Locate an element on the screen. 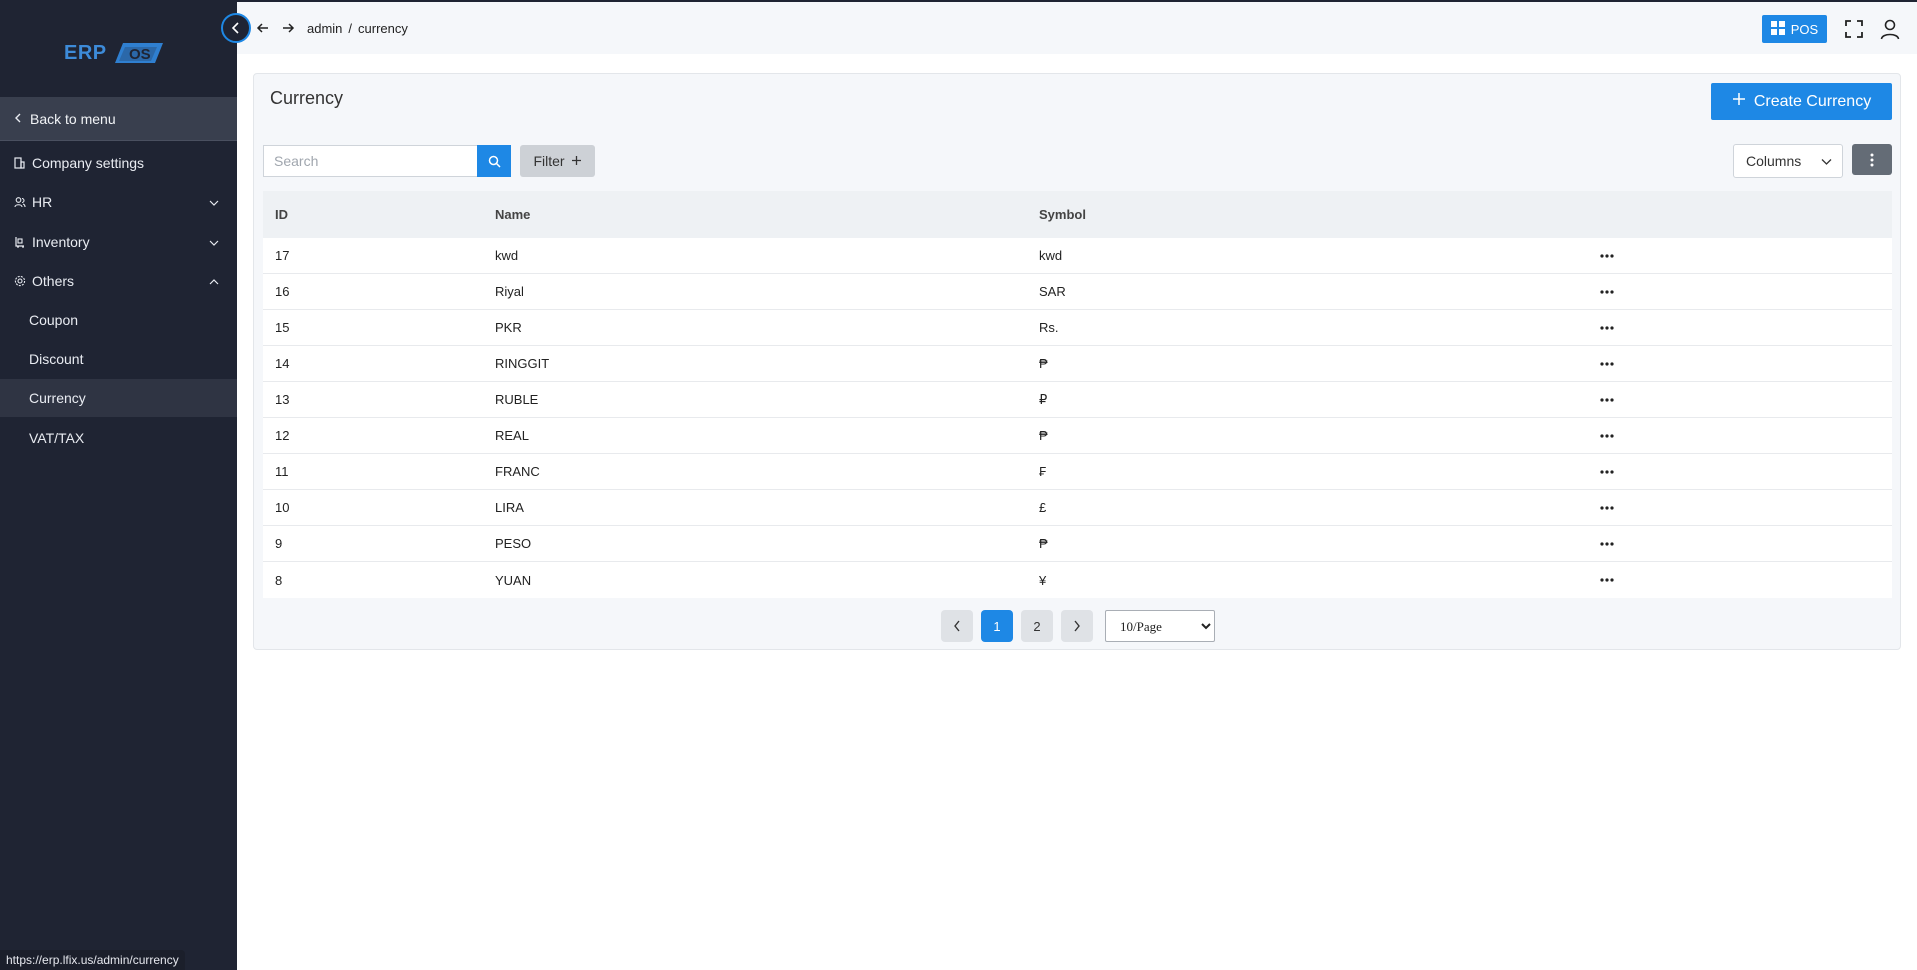 The width and height of the screenshot is (1917, 970). sidebar-subitem-vat-tax: VAT/TAX is located at coordinates (118, 438).